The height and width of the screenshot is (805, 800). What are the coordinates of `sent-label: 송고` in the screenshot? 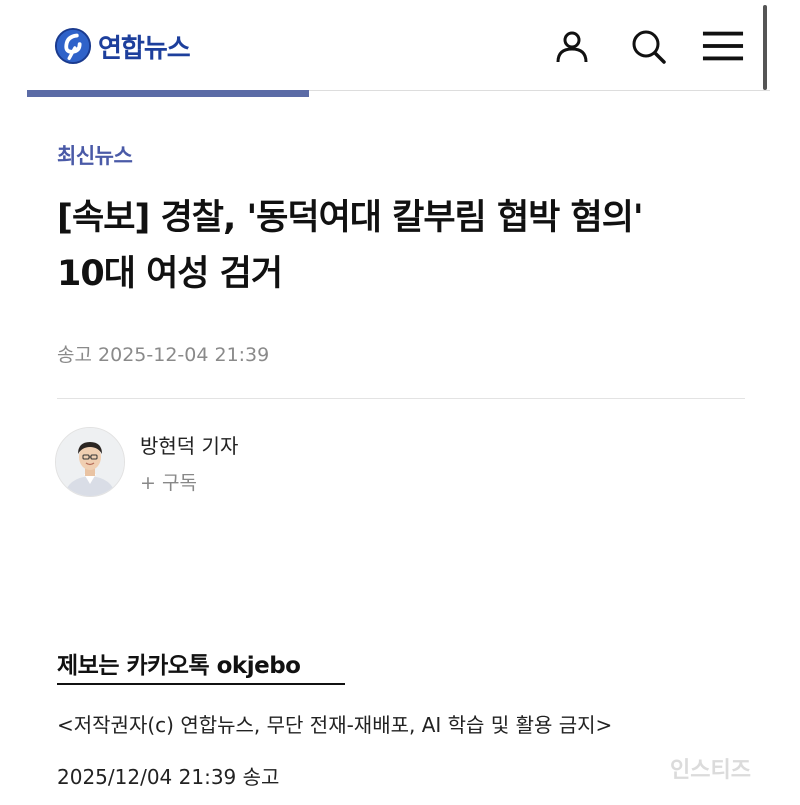 It's located at (74, 355).